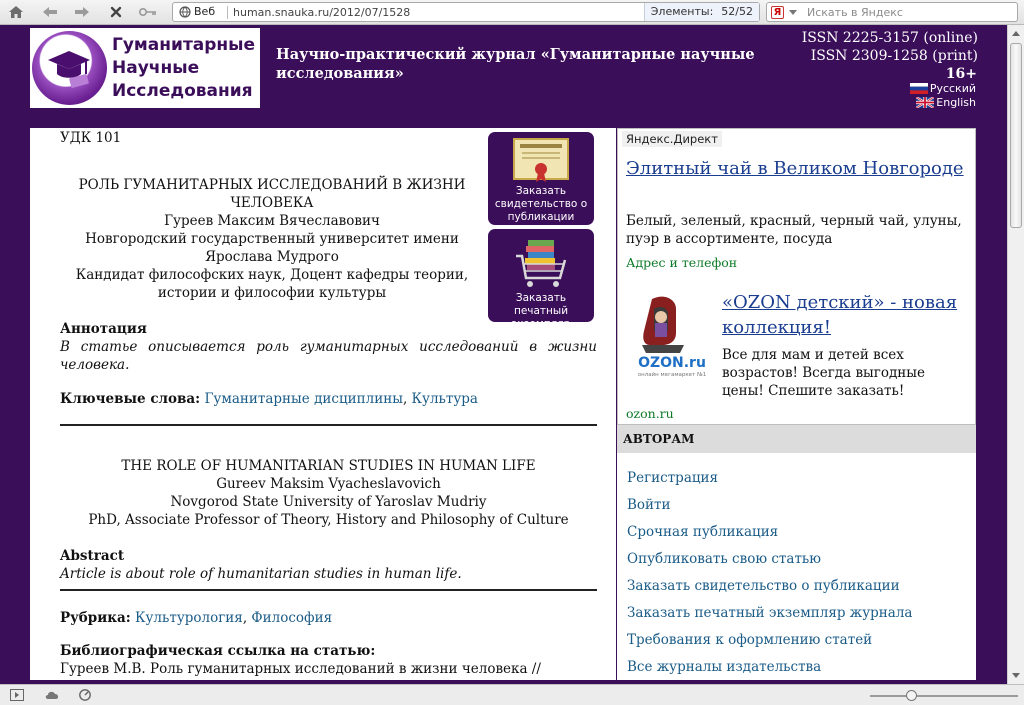 The image size is (1024, 705). Describe the element at coordinates (185, 11) in the screenshot. I see `globe-icon` at that location.